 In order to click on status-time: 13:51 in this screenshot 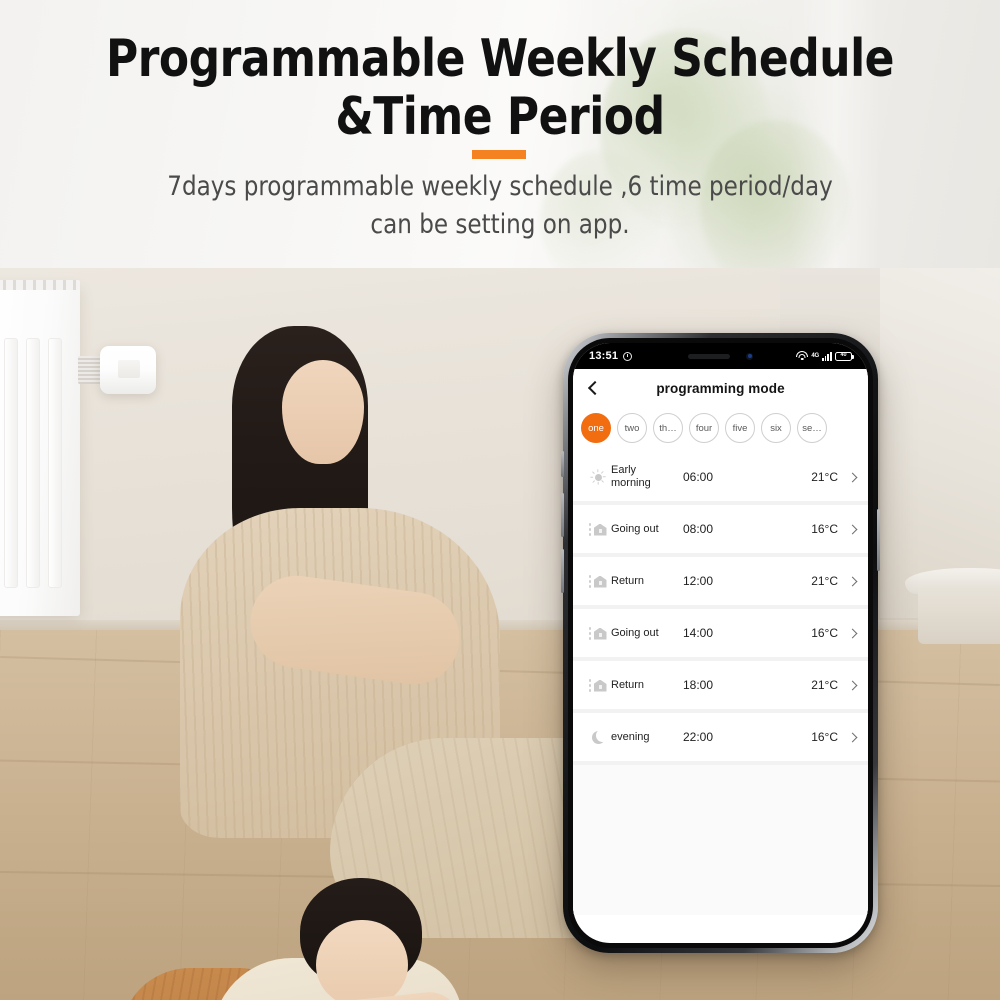, I will do `click(604, 356)`.